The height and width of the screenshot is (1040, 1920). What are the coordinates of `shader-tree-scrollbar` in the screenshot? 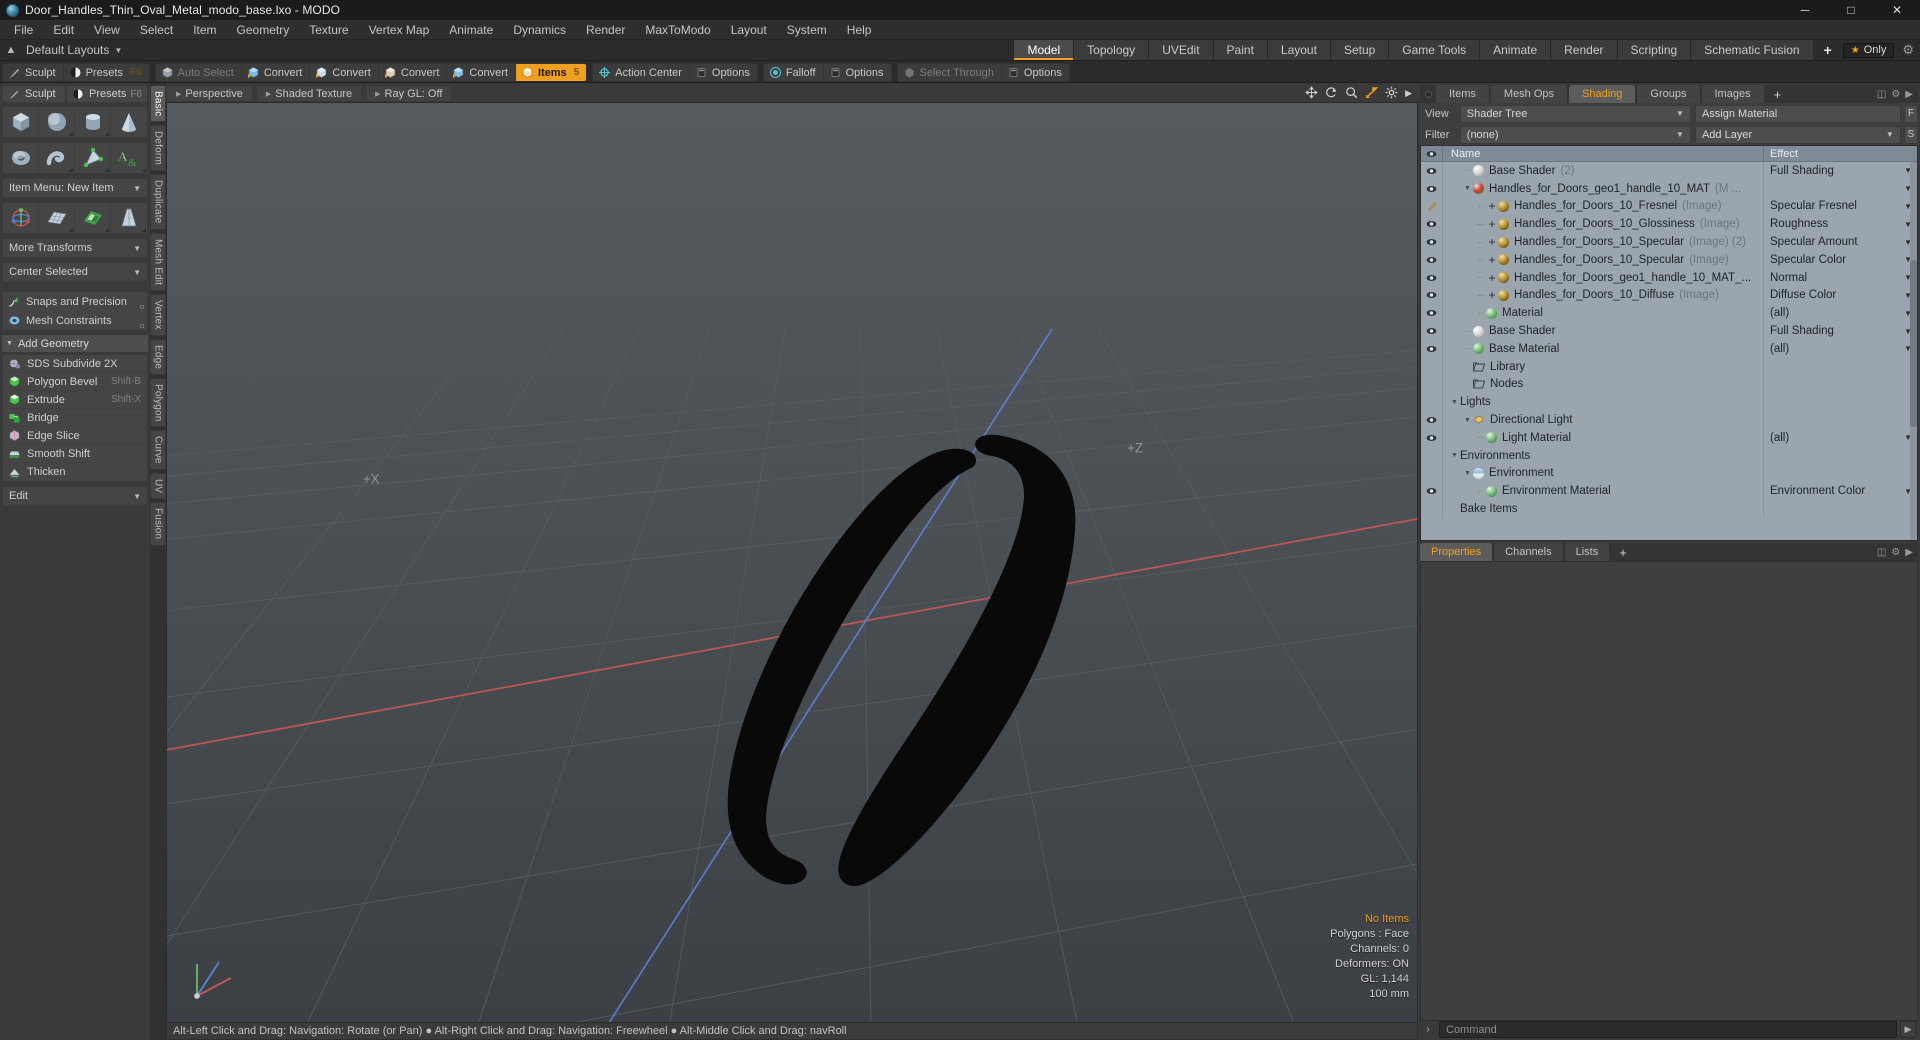 It's located at (1913, 351).